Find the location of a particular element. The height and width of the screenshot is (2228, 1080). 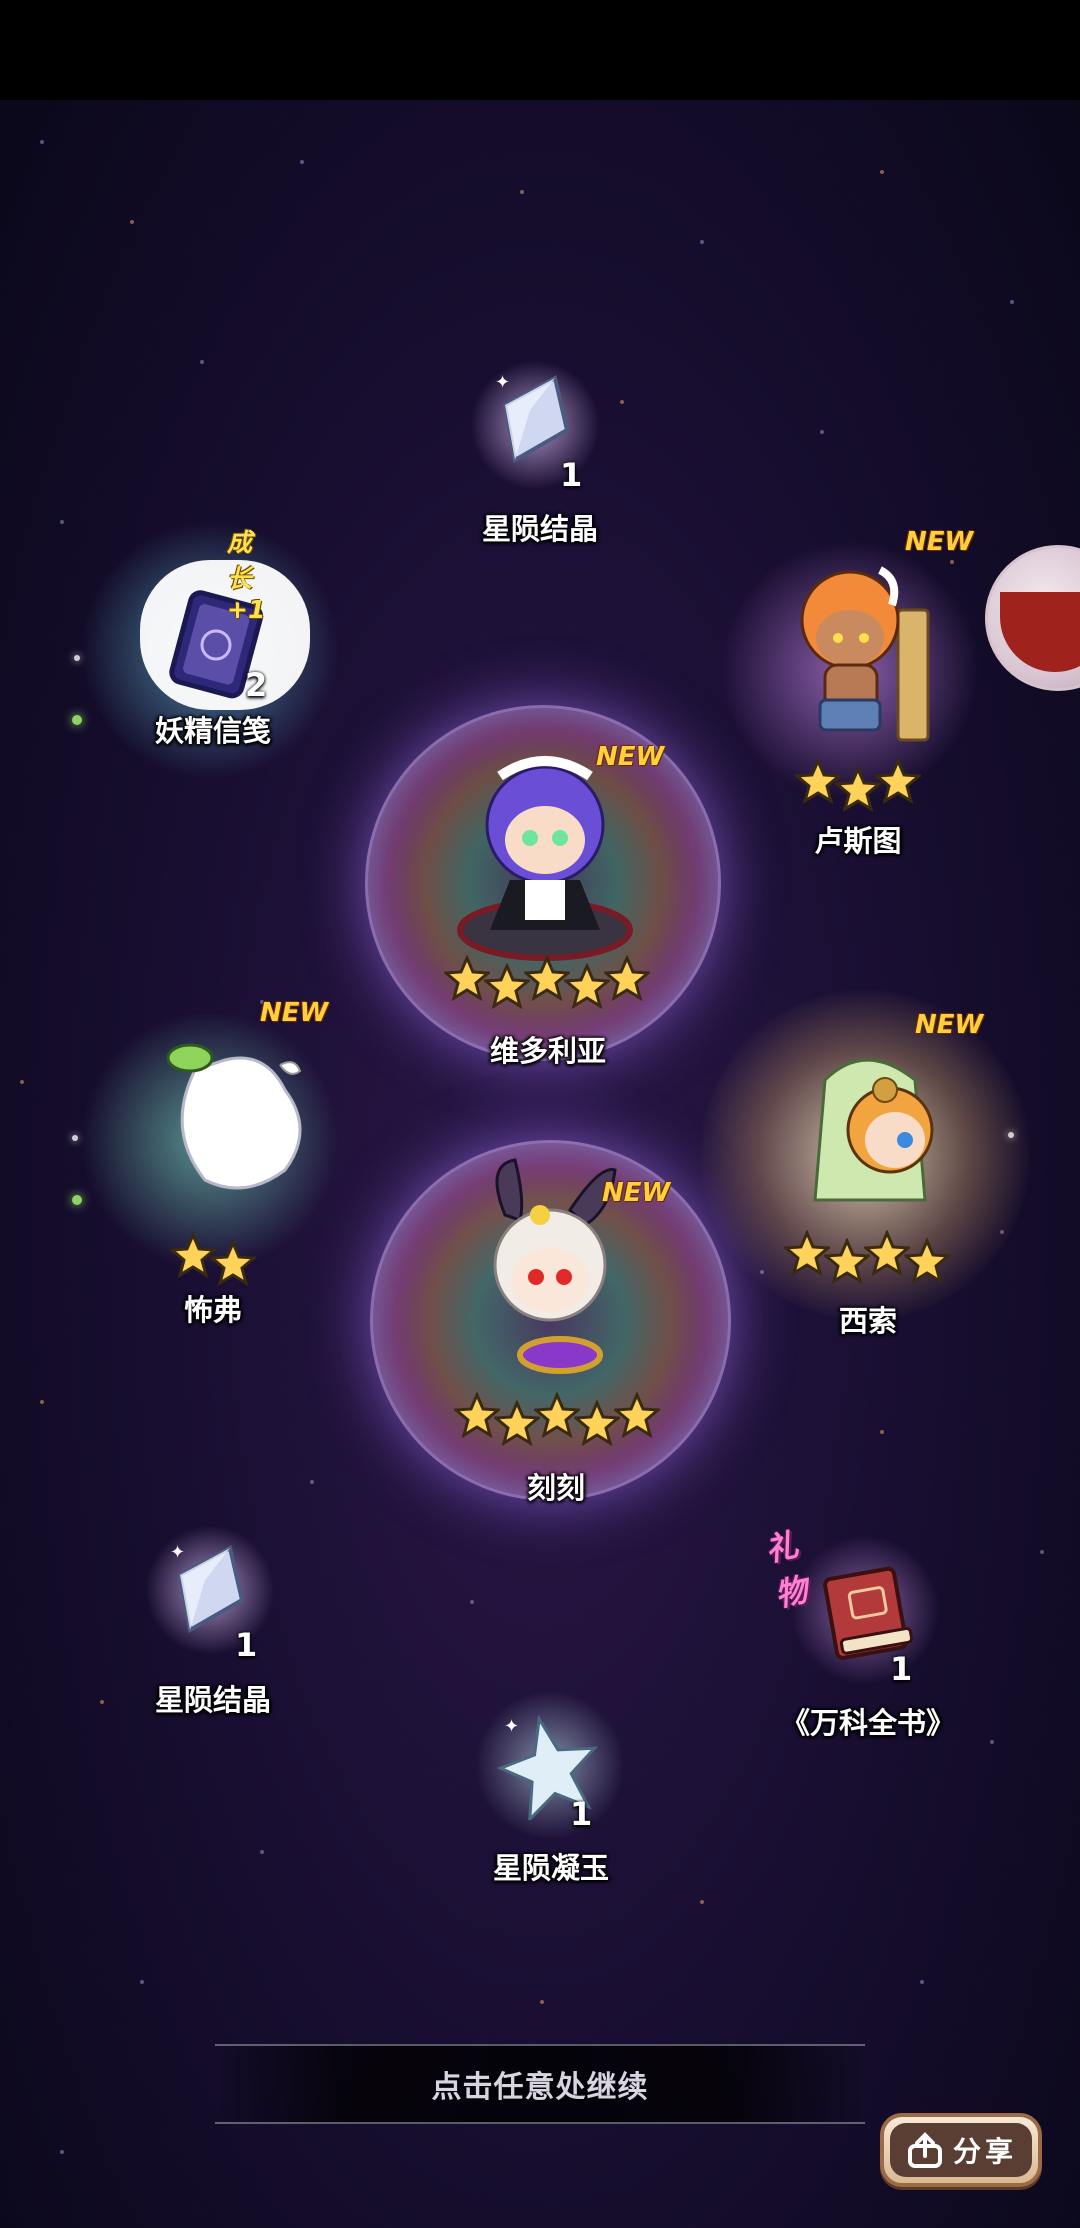

encyclopedia-label: 《万科全书》 is located at coordinates (868, 1723).